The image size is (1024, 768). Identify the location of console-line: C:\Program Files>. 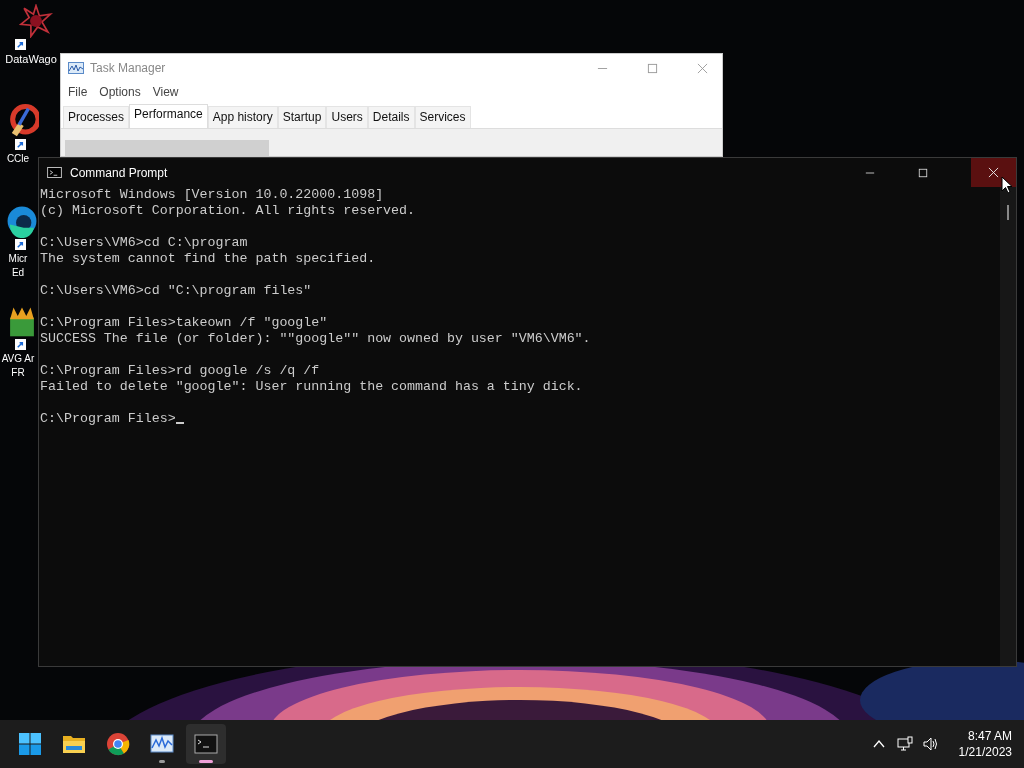
(108, 419).